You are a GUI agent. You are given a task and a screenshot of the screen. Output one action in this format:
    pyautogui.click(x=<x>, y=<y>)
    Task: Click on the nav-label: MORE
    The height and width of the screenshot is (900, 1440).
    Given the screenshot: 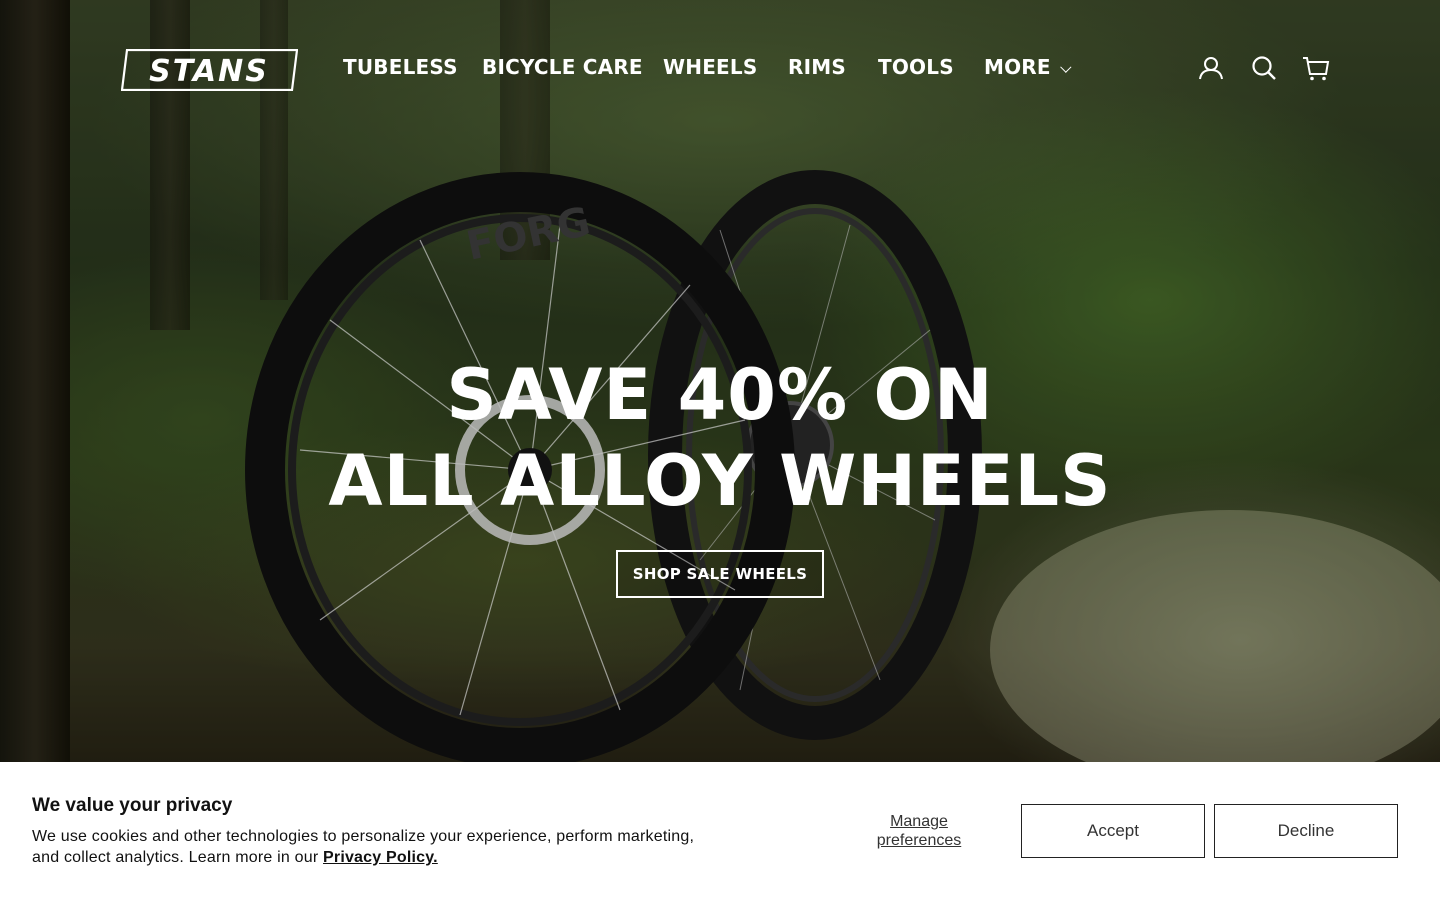 What is the action you would take?
    pyautogui.click(x=1017, y=67)
    